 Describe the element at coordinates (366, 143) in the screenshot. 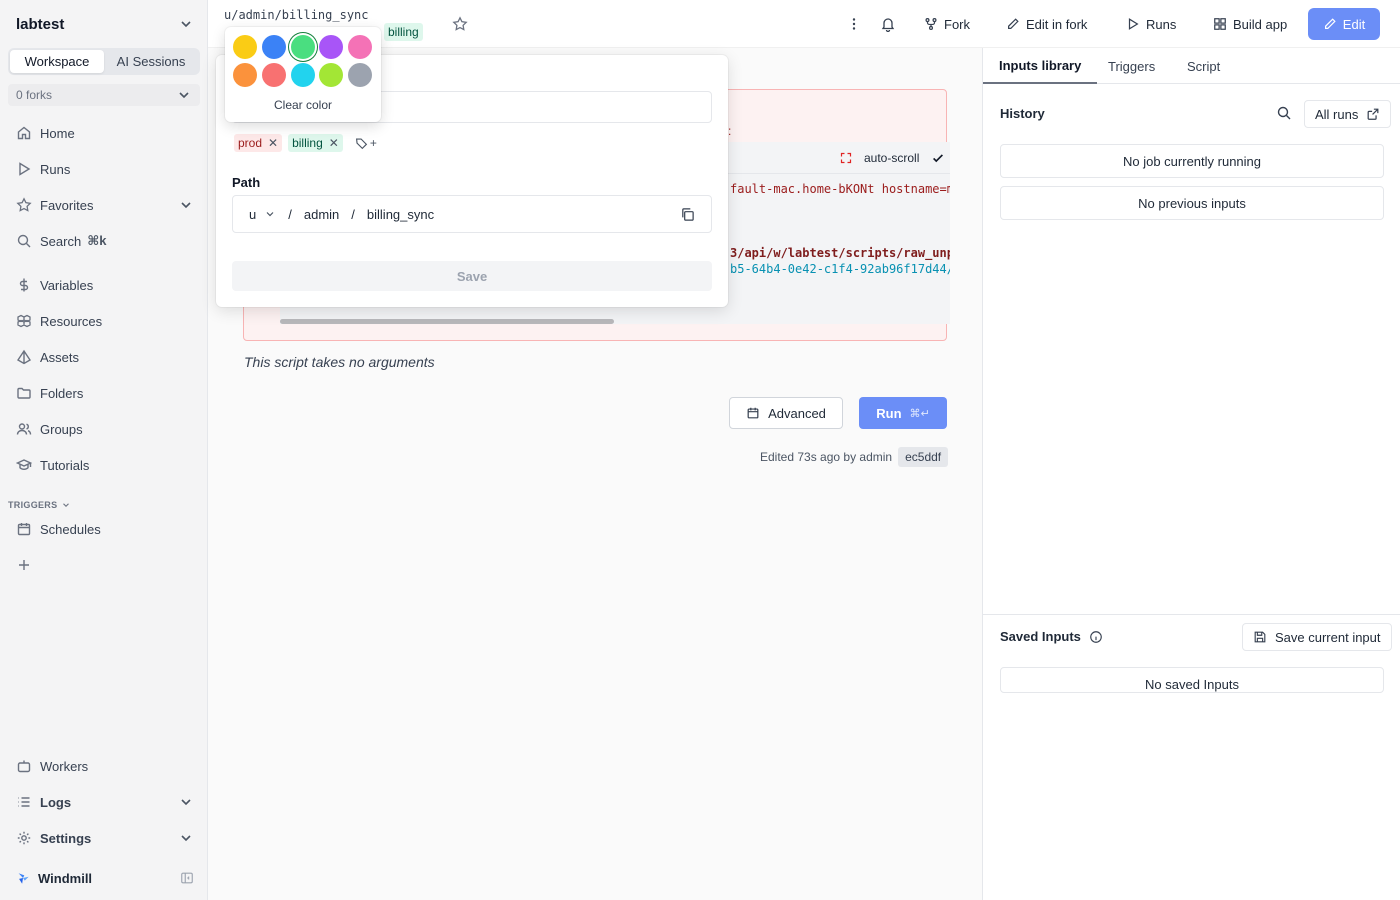

I see `add-tag-button: +` at that location.